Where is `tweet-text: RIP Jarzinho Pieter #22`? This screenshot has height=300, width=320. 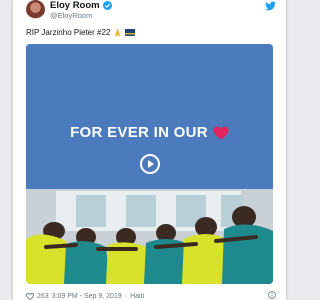
tweet-text: RIP Jarzinho Pieter #22 is located at coordinates (68, 32).